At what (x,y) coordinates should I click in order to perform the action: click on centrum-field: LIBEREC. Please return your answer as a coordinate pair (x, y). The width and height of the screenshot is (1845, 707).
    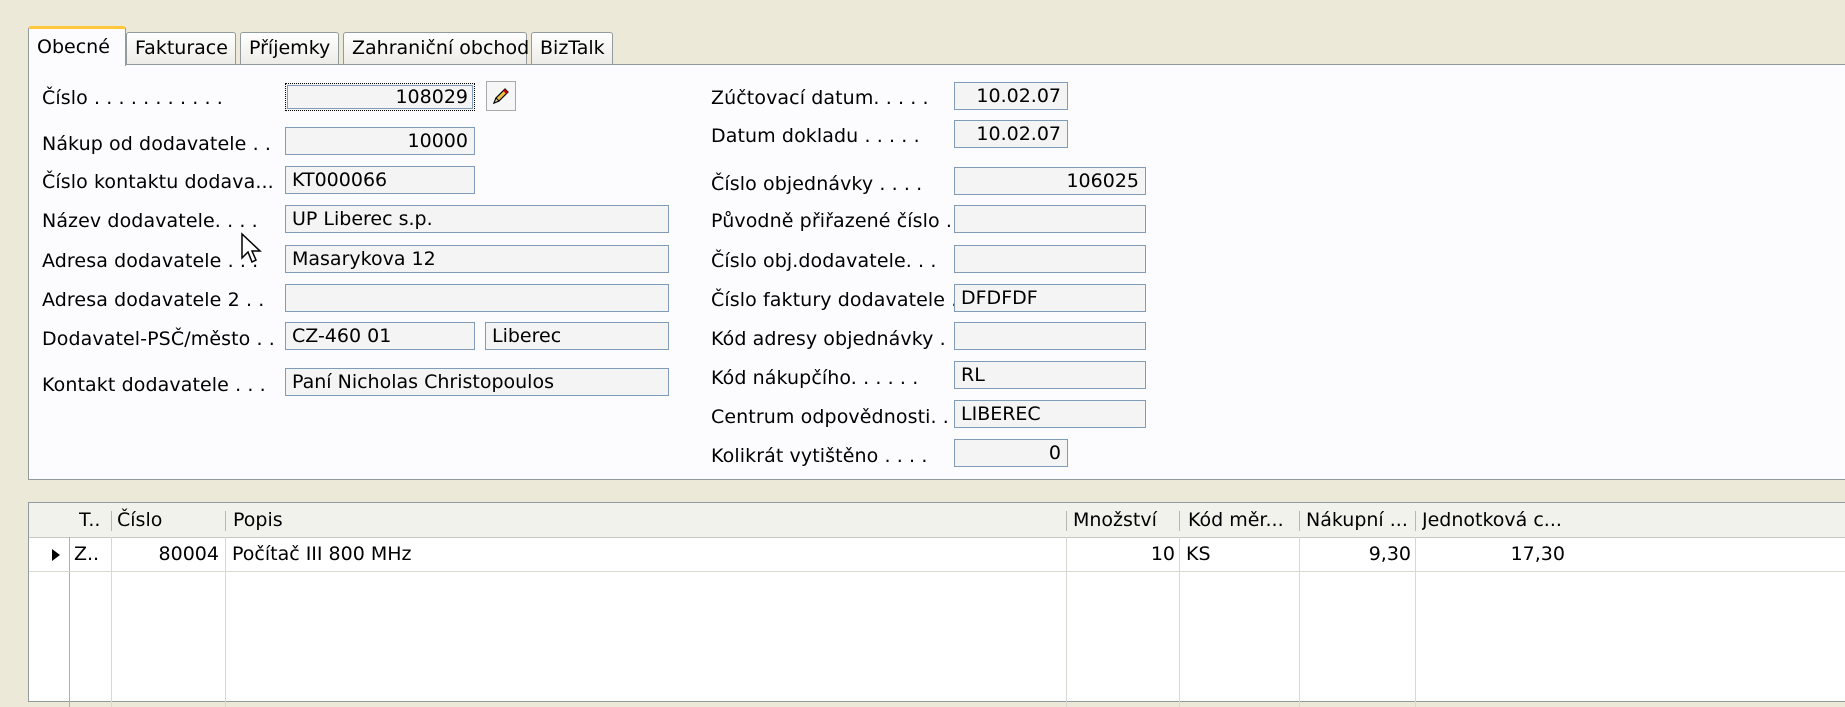
    Looking at the image, I should click on (1050, 414).